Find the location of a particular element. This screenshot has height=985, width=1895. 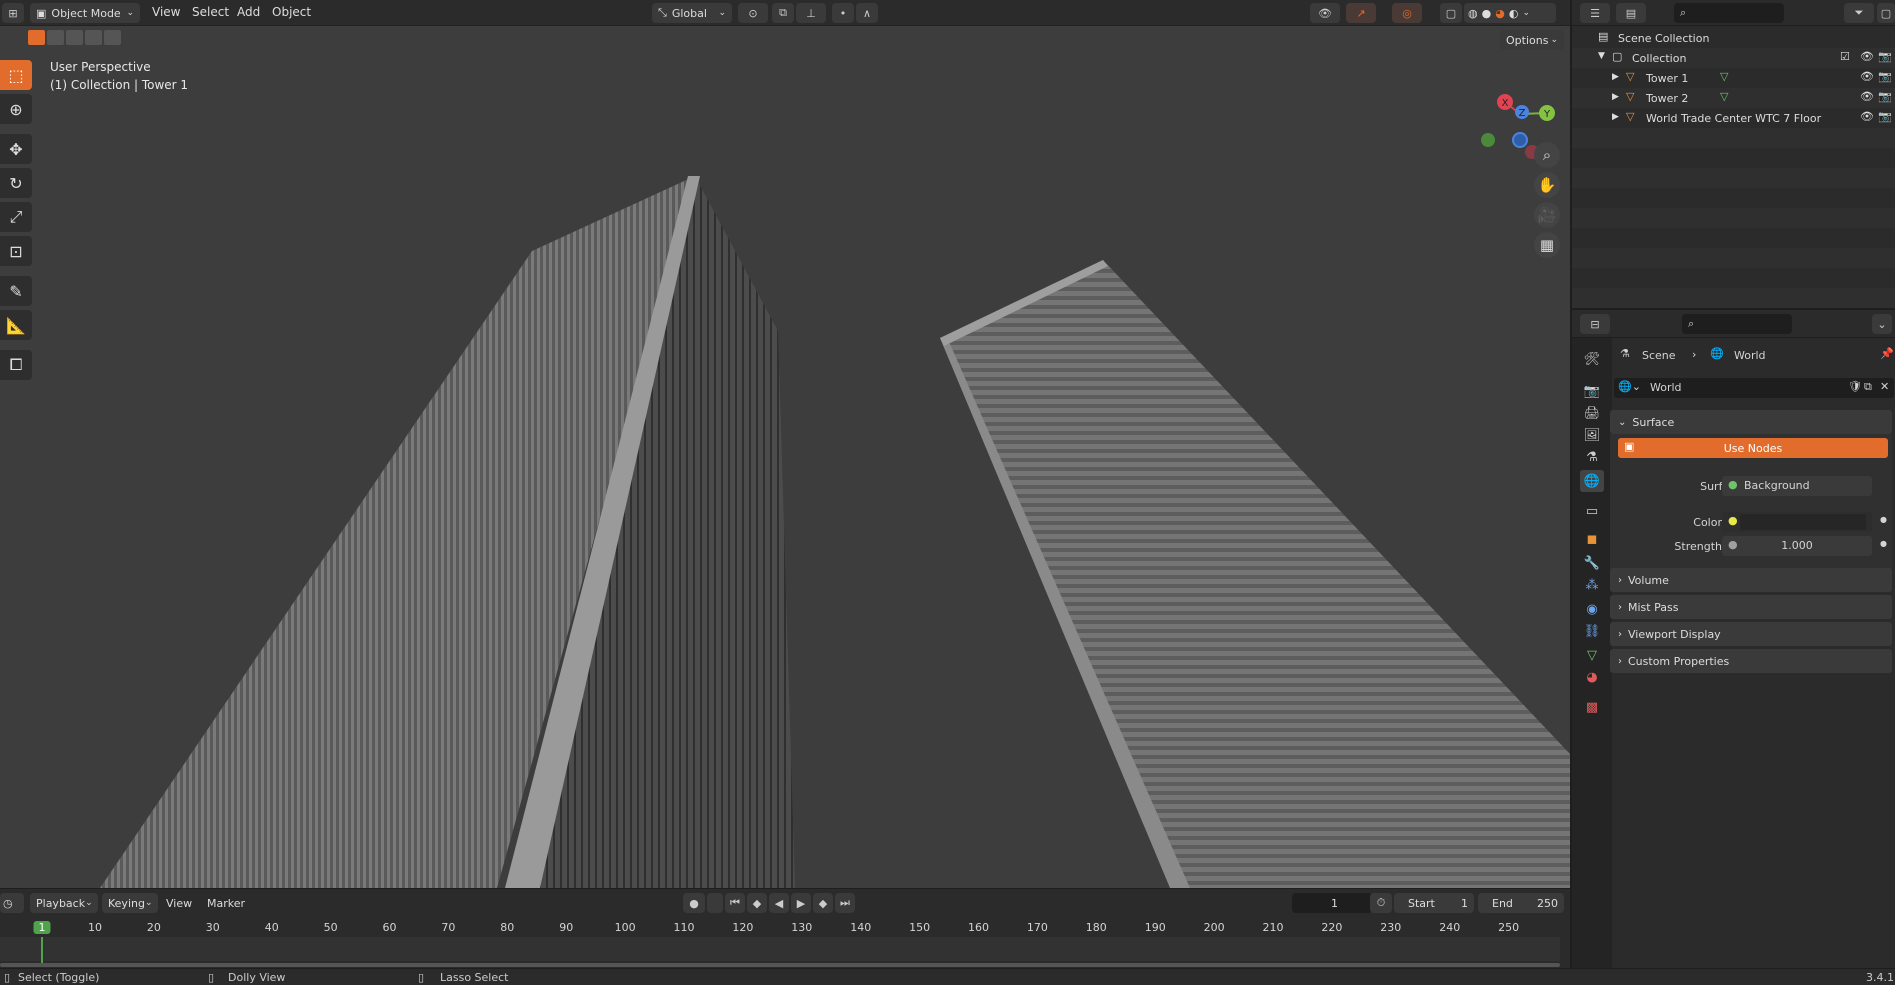

scale-tool-icon: ⤢ is located at coordinates (16, 217).